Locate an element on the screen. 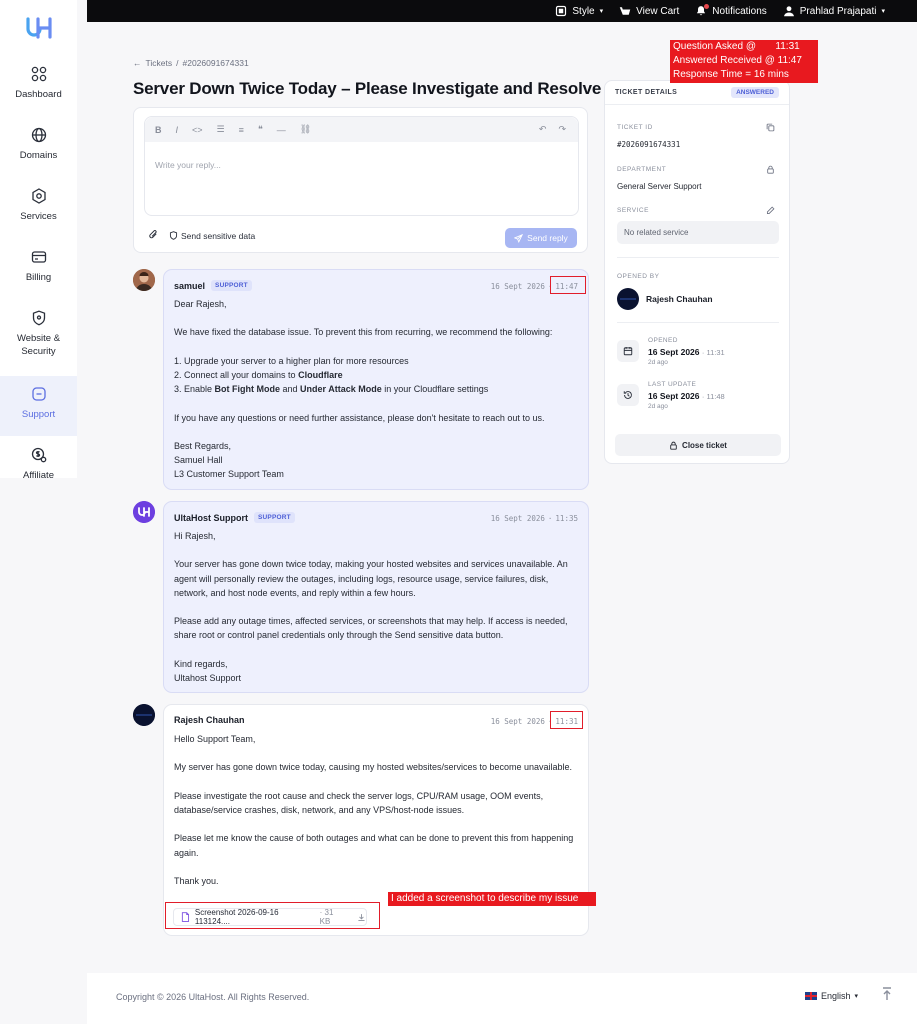  message-greeting: Hello Support Team, is located at coordinates (215, 739).